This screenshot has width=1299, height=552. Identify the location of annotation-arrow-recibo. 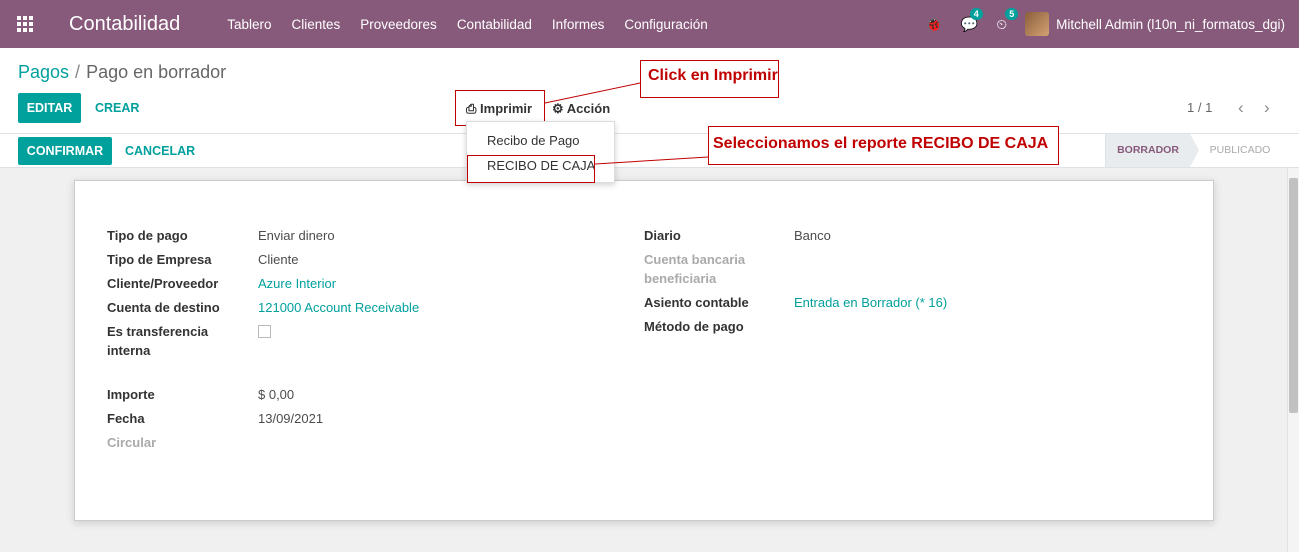
(651, 160).